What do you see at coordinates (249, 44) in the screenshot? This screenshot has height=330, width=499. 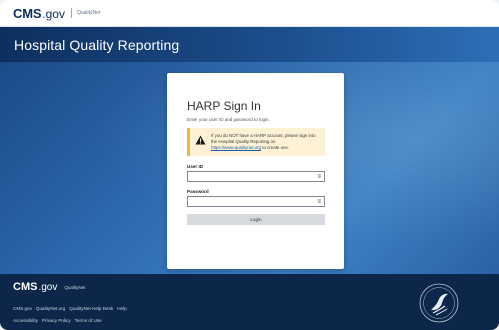 I see `page-header: Hospital Quality Reporting` at bounding box center [249, 44].